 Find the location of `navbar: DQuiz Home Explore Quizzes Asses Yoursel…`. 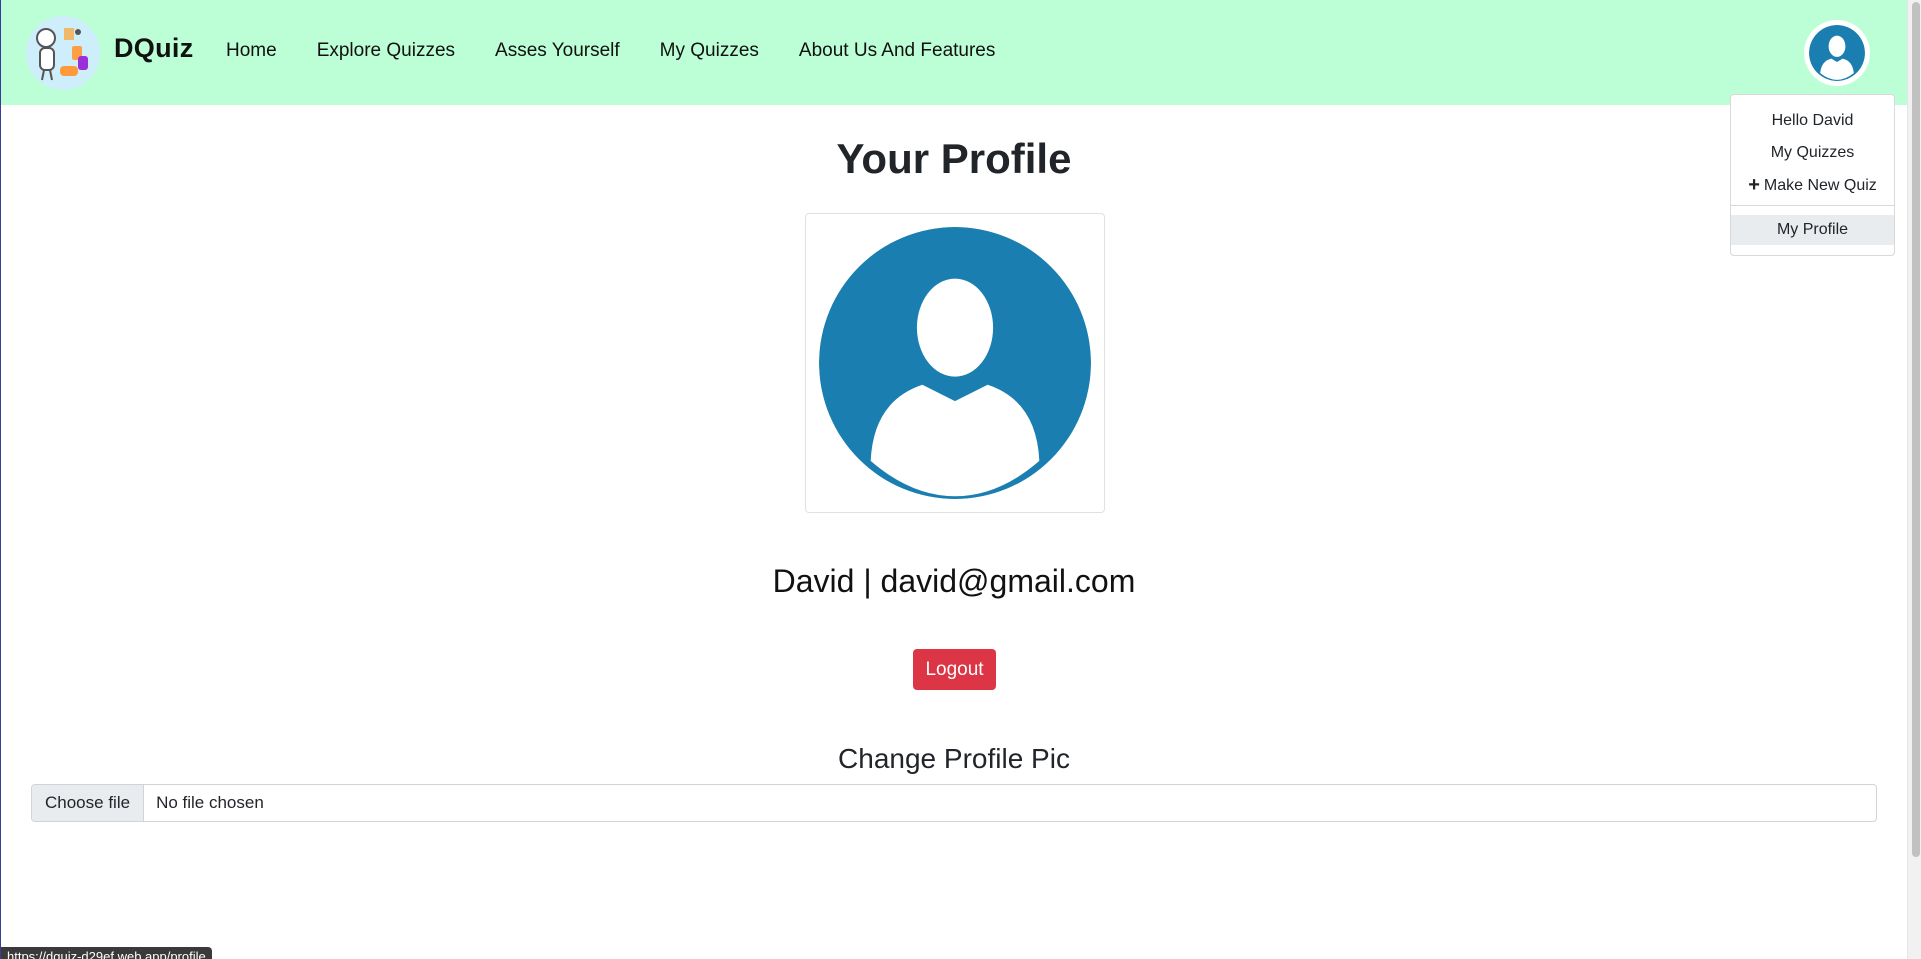

navbar: DQuiz Home Explore Quizzes Asses Yoursel… is located at coordinates (954, 52).